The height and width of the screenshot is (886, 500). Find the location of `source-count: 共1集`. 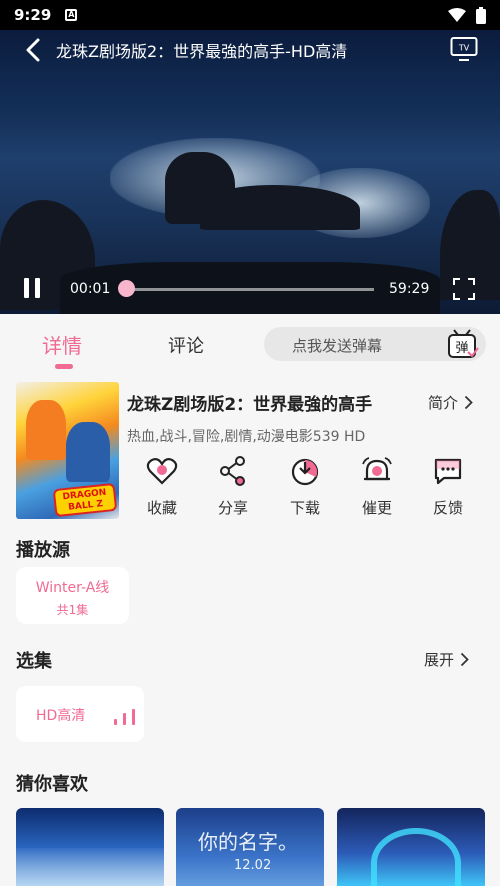

source-count: 共1集 is located at coordinates (72, 610).